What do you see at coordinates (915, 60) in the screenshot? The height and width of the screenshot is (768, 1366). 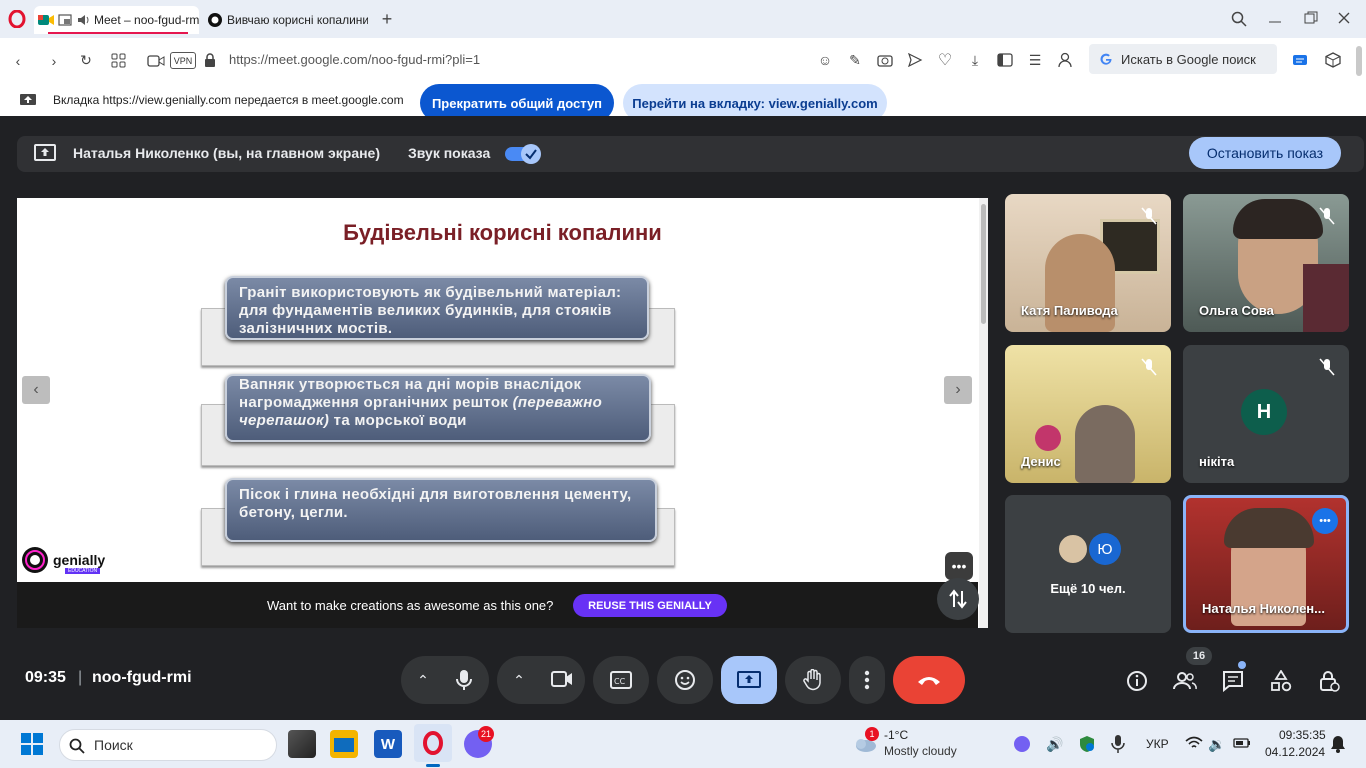 I see `send-icon` at bounding box center [915, 60].